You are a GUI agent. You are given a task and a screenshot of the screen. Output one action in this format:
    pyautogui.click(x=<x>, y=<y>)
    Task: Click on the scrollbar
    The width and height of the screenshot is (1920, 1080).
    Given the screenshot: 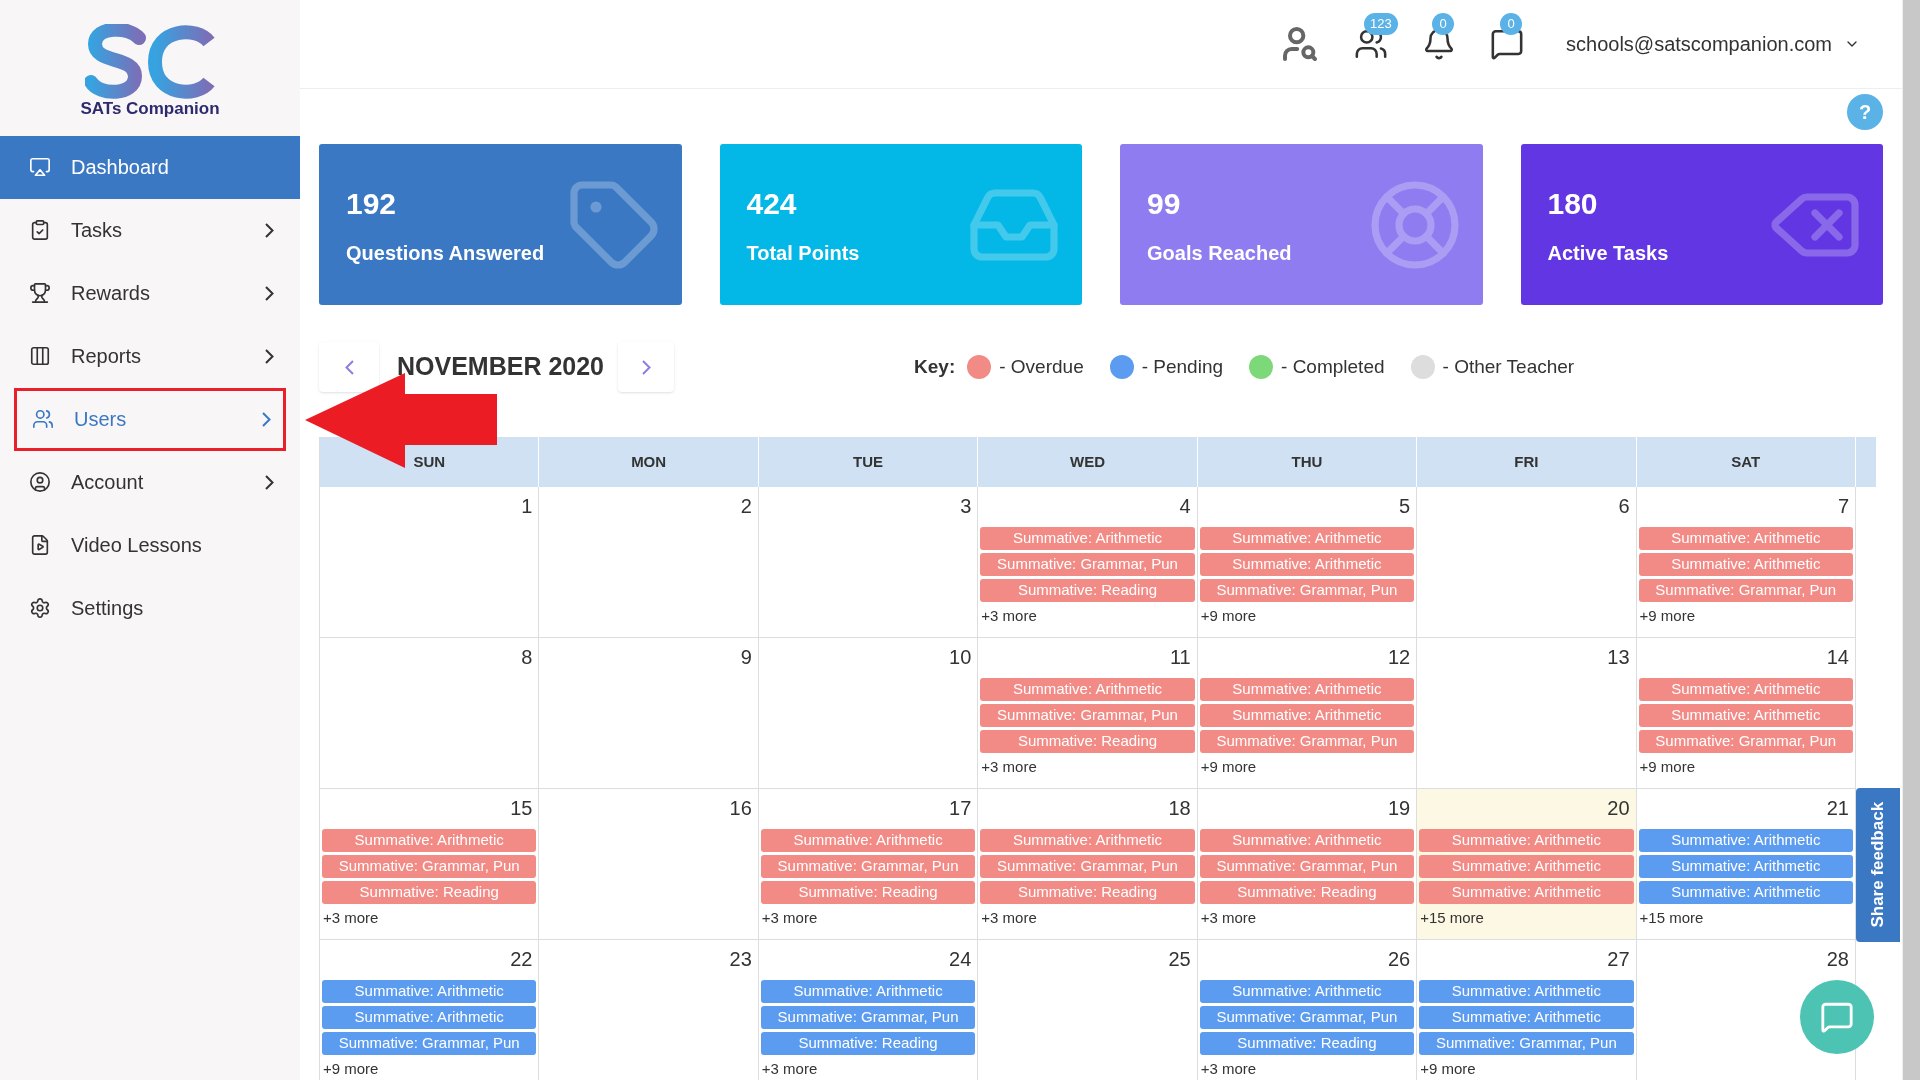 What is the action you would take?
    pyautogui.click(x=1911, y=540)
    